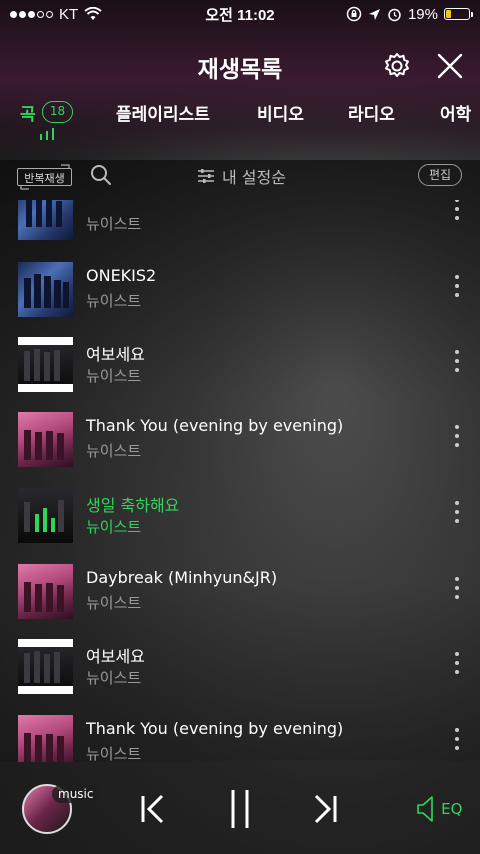 This screenshot has height=854, width=480. Describe the element at coordinates (450, 66) in the screenshot. I see `close-icon` at that location.